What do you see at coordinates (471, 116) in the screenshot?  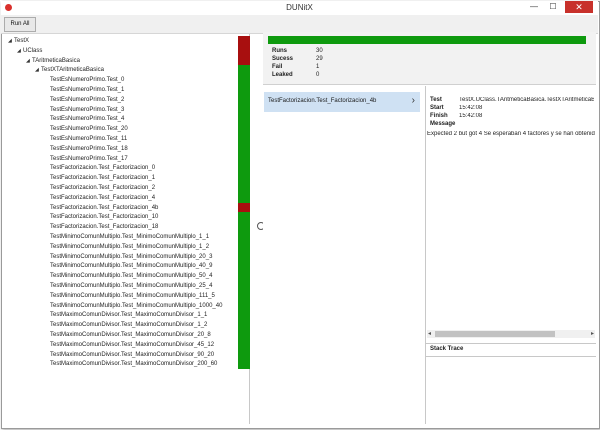 I see `finish-value: 15:42:08` at bounding box center [471, 116].